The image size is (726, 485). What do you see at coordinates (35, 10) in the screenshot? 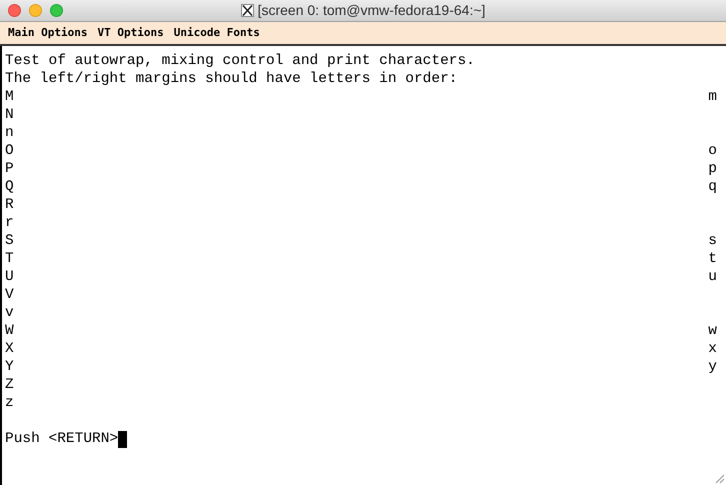
I see `minimize-button` at bounding box center [35, 10].